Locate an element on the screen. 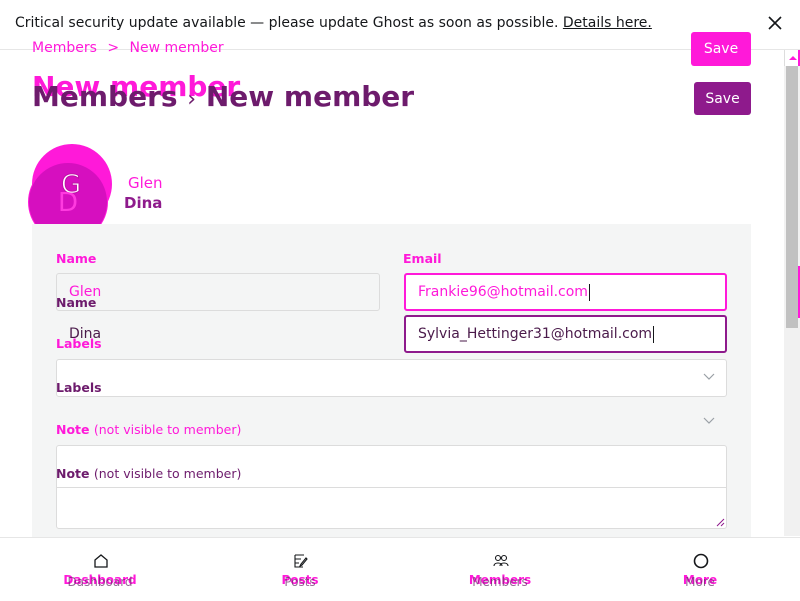 This screenshot has width=800, height=601. avatar-initial-secondary: D is located at coordinates (68, 203).